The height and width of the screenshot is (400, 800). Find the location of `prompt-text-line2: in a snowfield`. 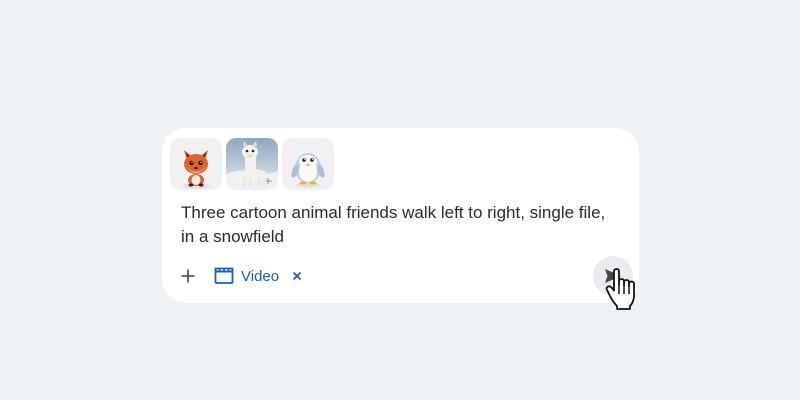

prompt-text-line2: in a snowfield is located at coordinates (233, 236).